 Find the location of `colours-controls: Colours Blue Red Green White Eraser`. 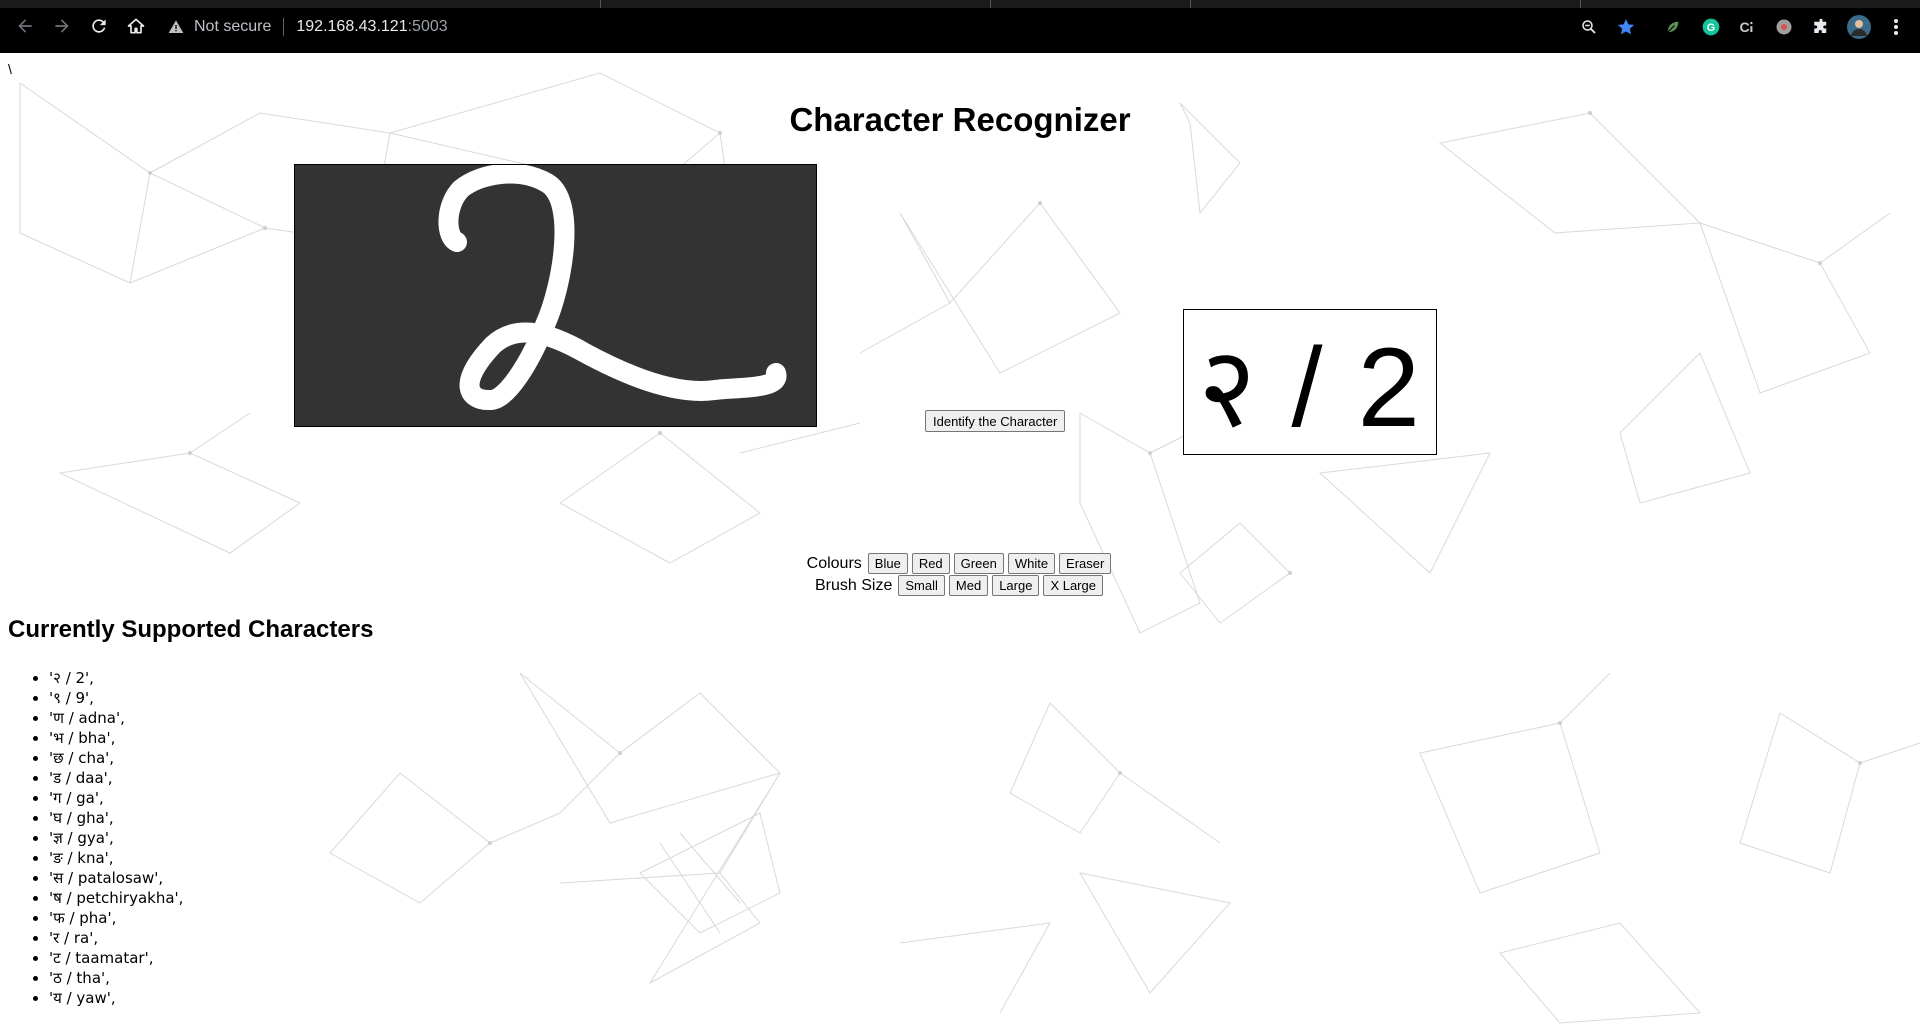

colours-controls: Colours Blue Red Green White Eraser is located at coordinates (960, 563).